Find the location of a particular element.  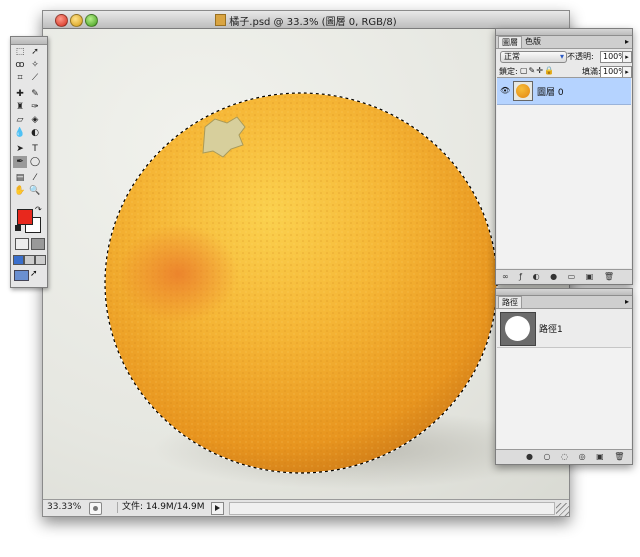

psd-file-icon is located at coordinates (221, 20).